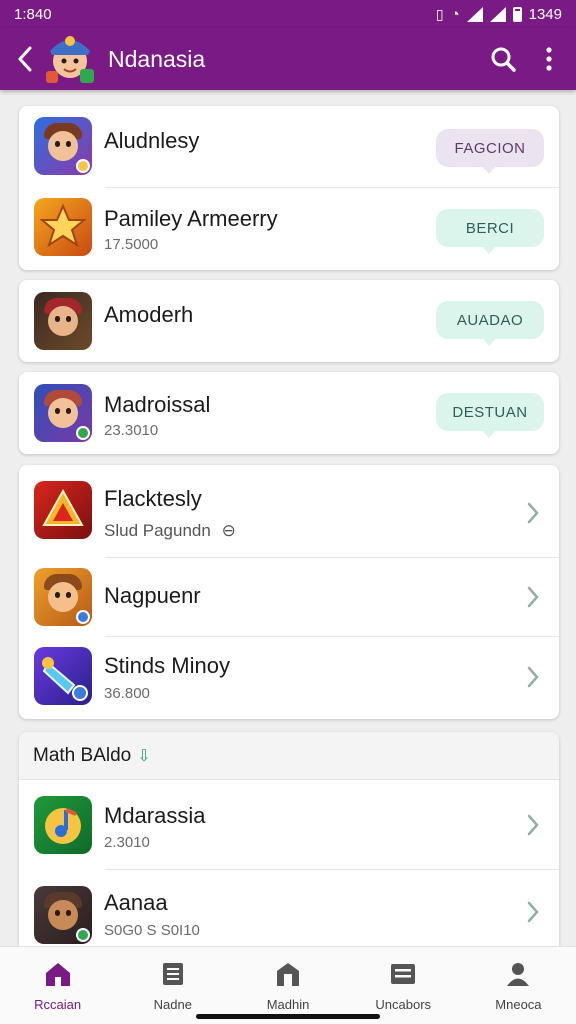 This screenshot has width=576, height=1024. I want to click on row-subtitle: Slud Pagundn ⊖, so click(170, 531).